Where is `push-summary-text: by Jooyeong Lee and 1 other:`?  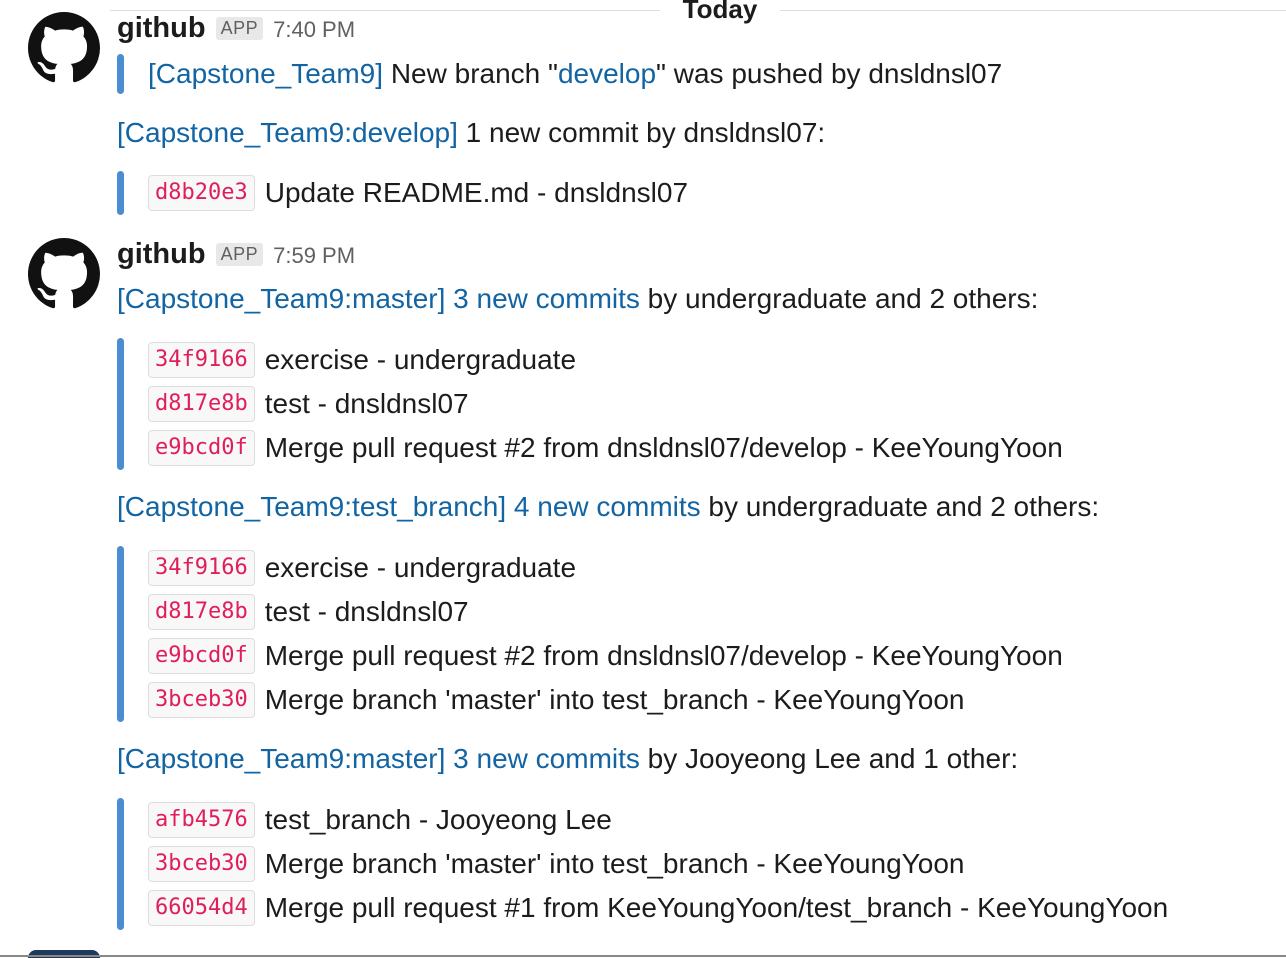 push-summary-text: by Jooyeong Lee and 1 other: is located at coordinates (829, 758).